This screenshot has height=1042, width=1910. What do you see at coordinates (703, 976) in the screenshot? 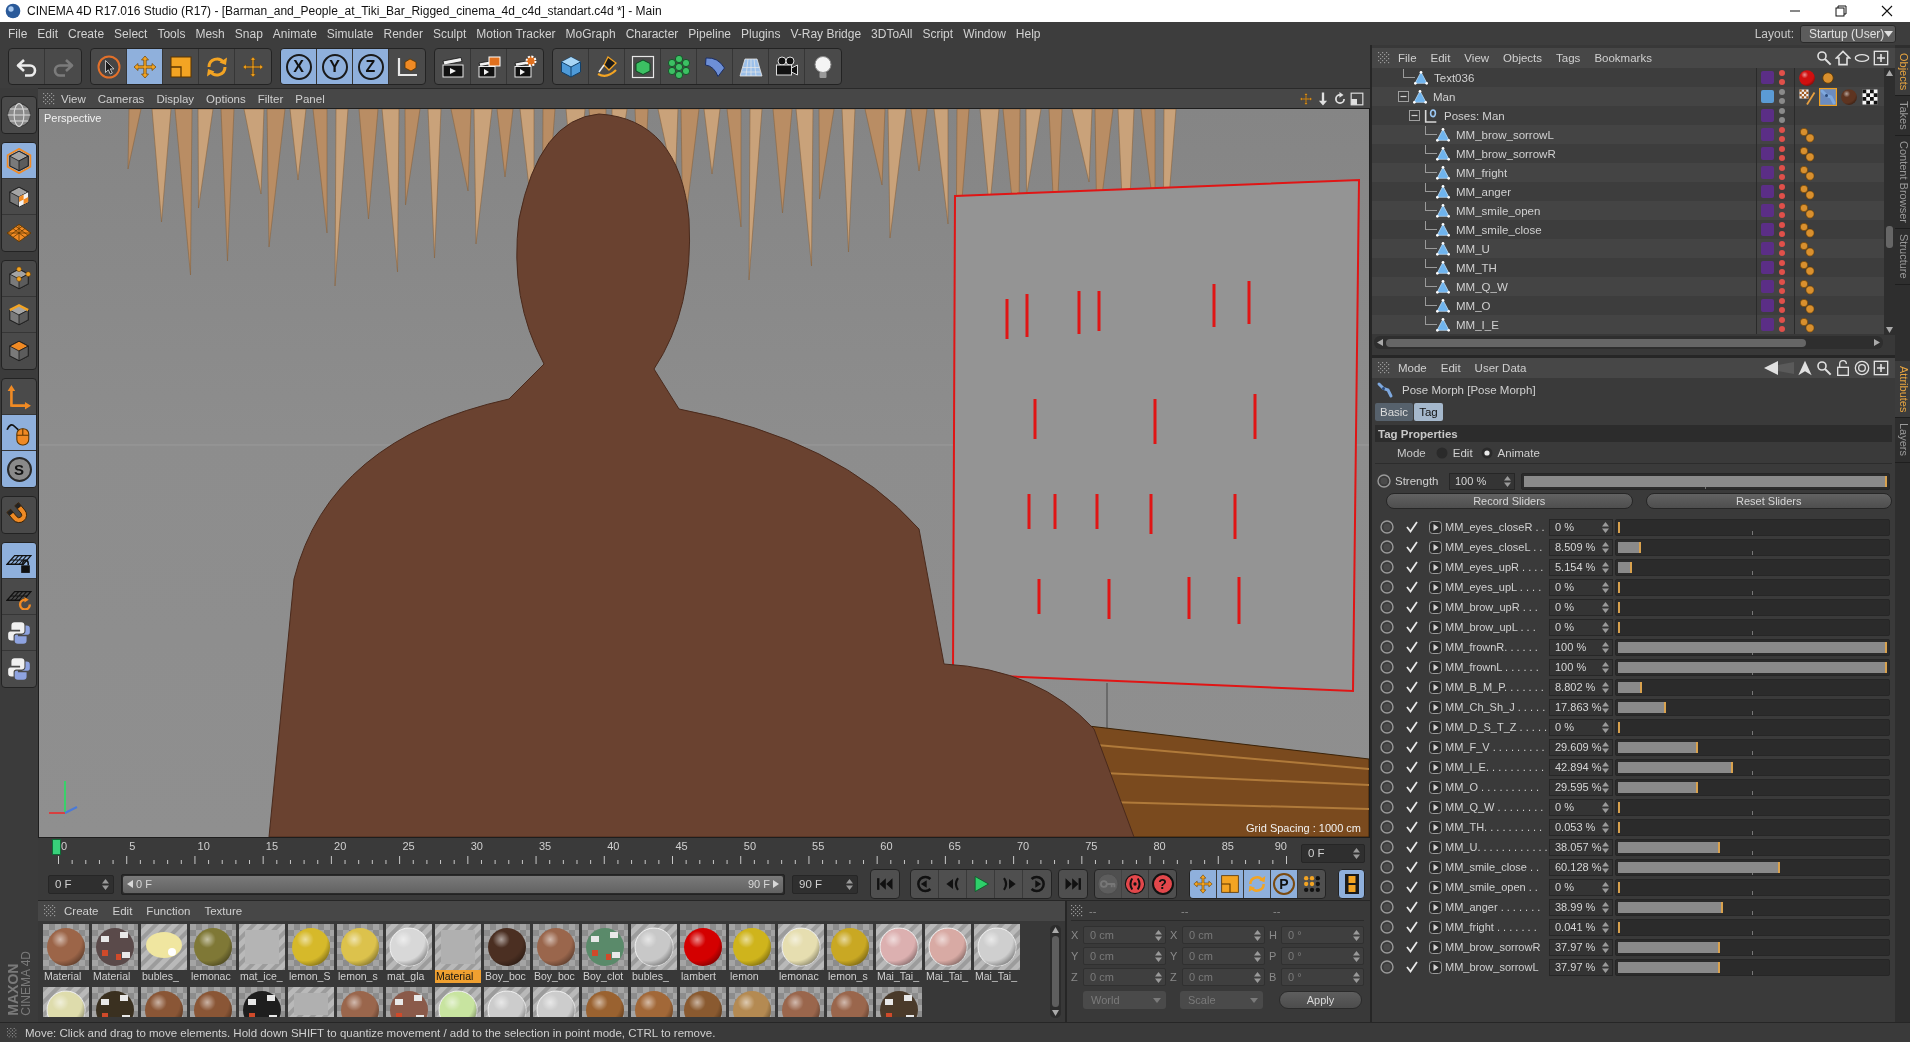
I see `material-name: lambert` at bounding box center [703, 976].